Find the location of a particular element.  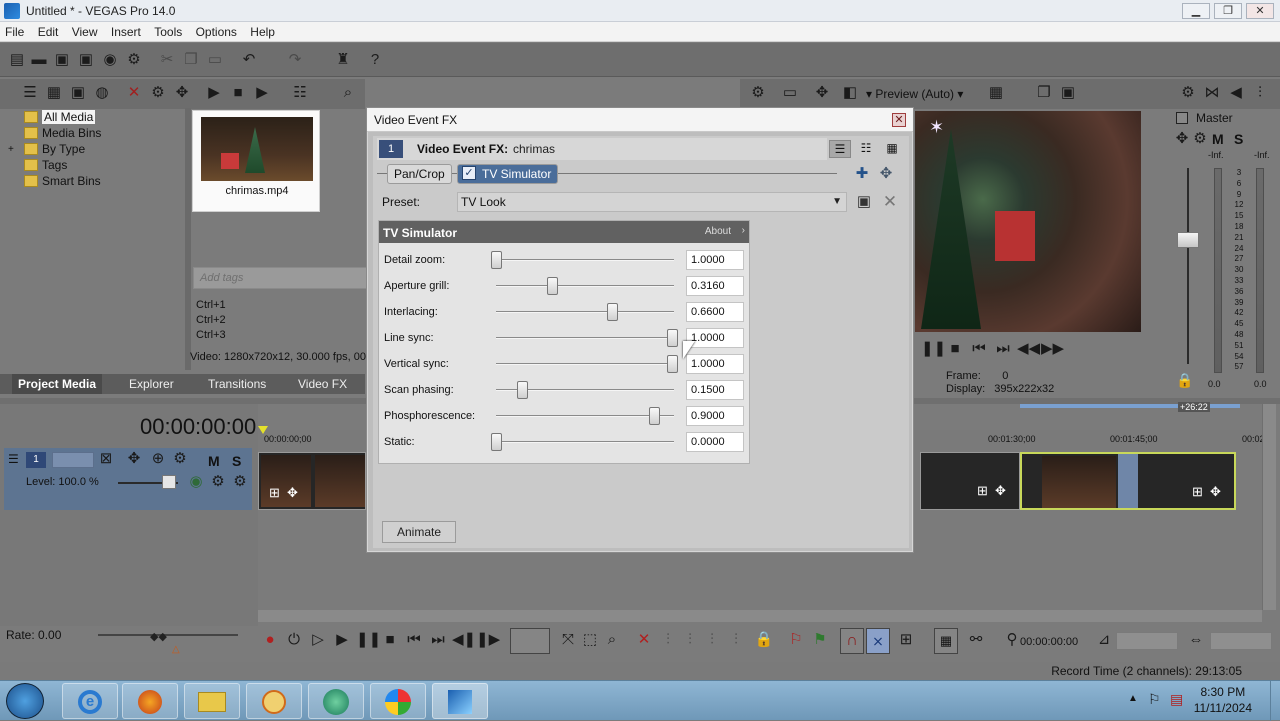

rate-slider is located at coordinates (168, 635).